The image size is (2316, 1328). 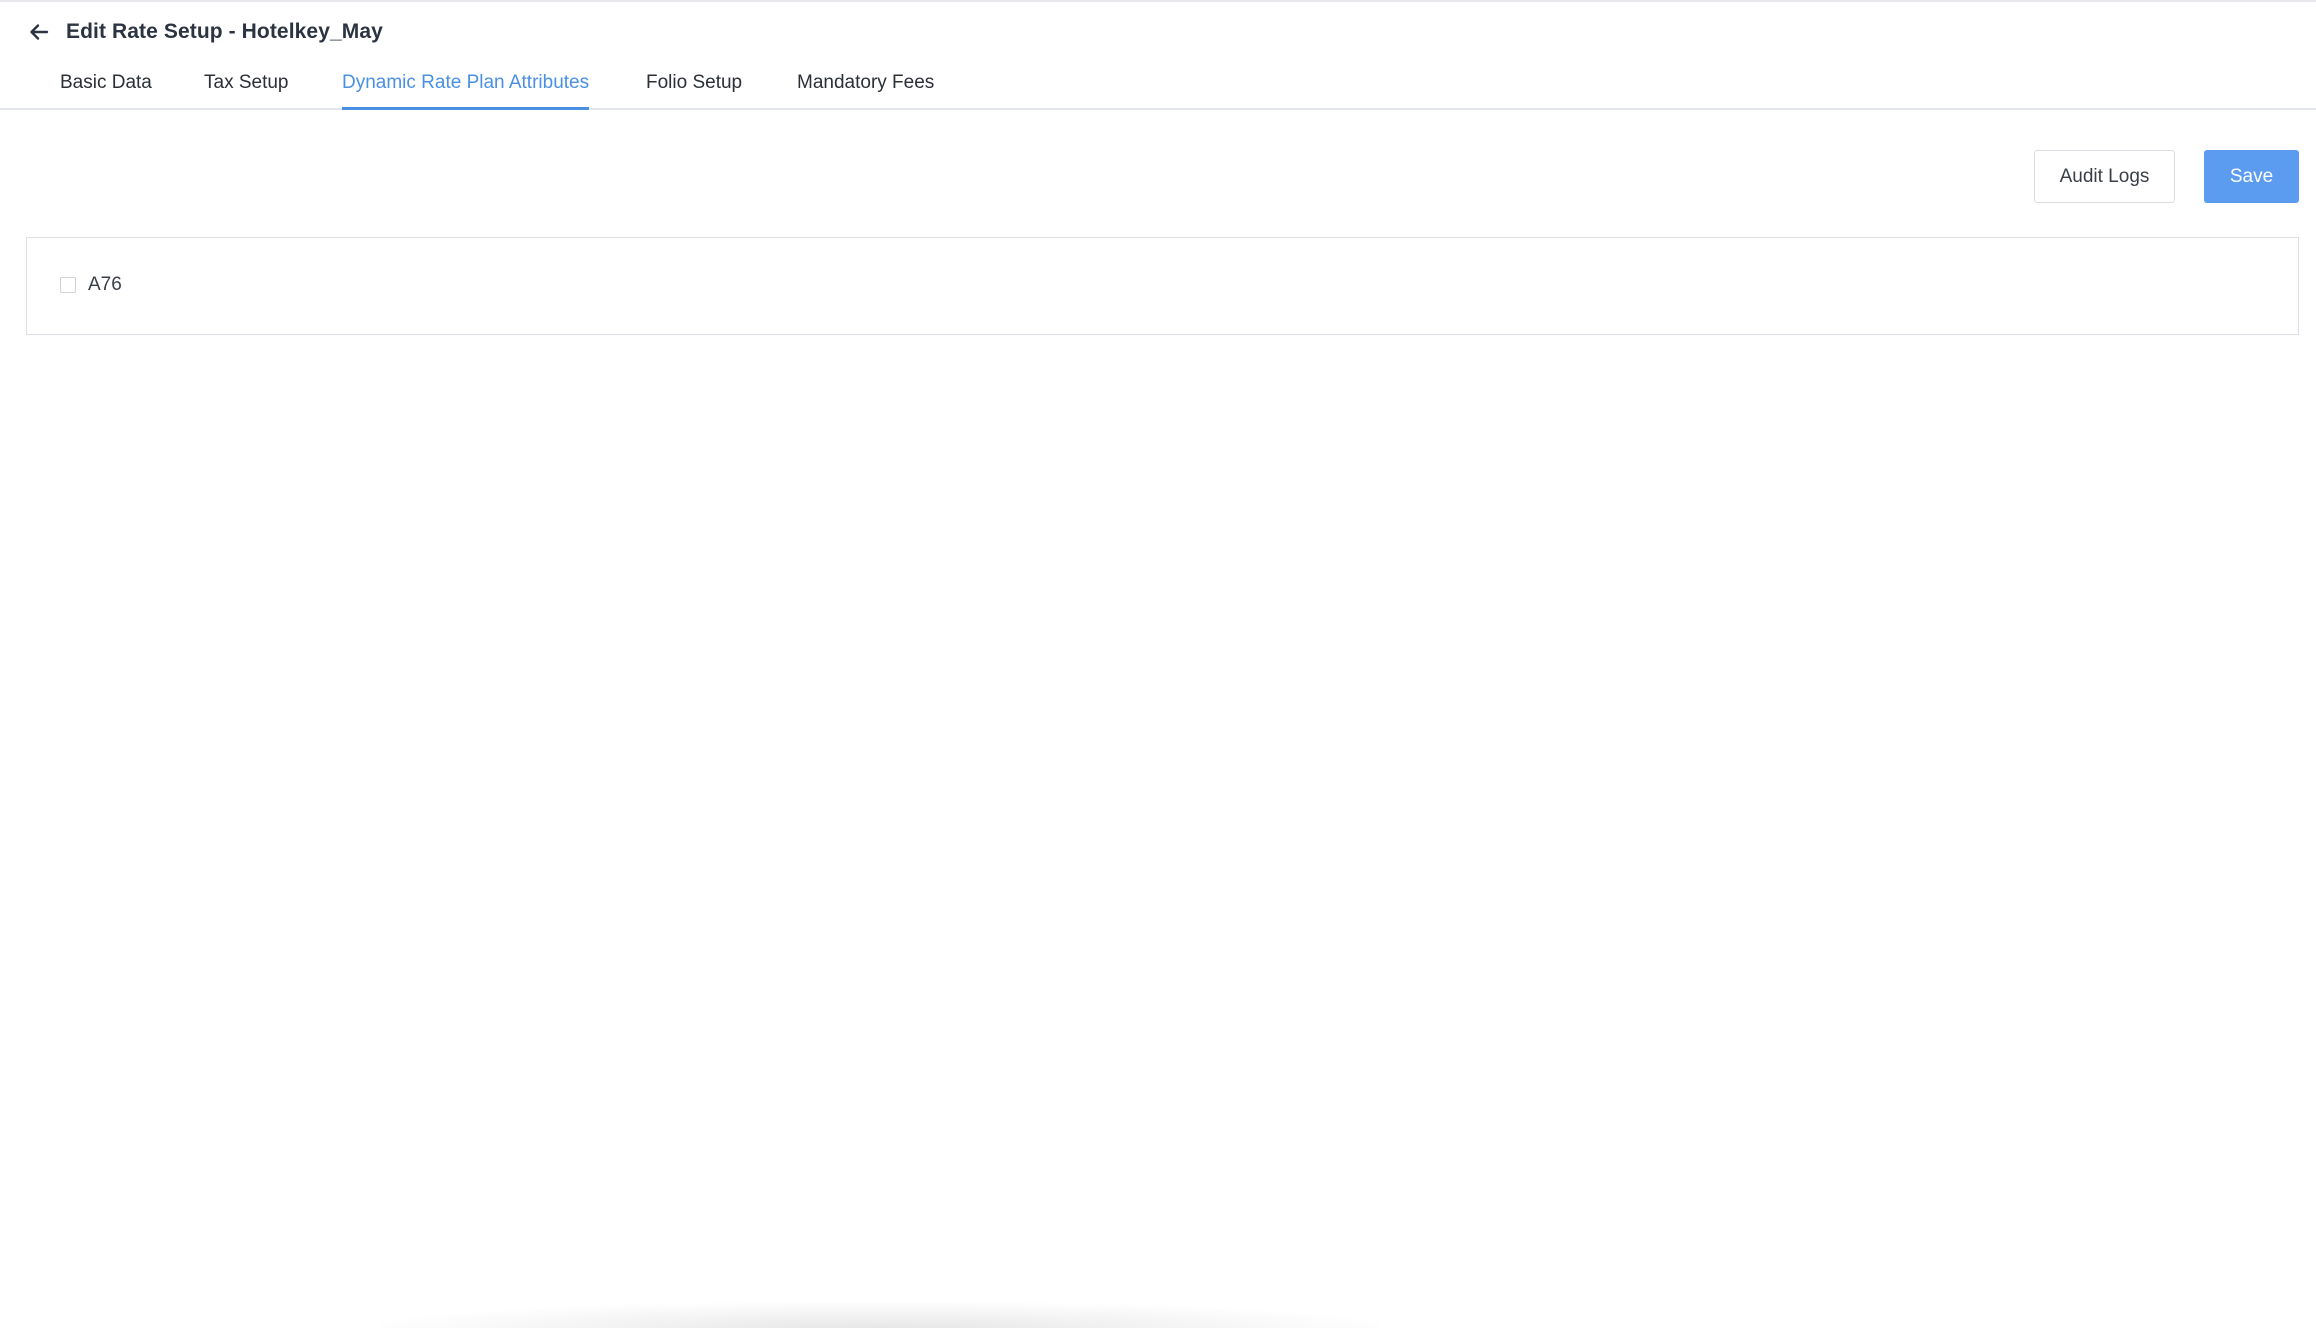 I want to click on attributes-panel: A76, so click(x=1162, y=286).